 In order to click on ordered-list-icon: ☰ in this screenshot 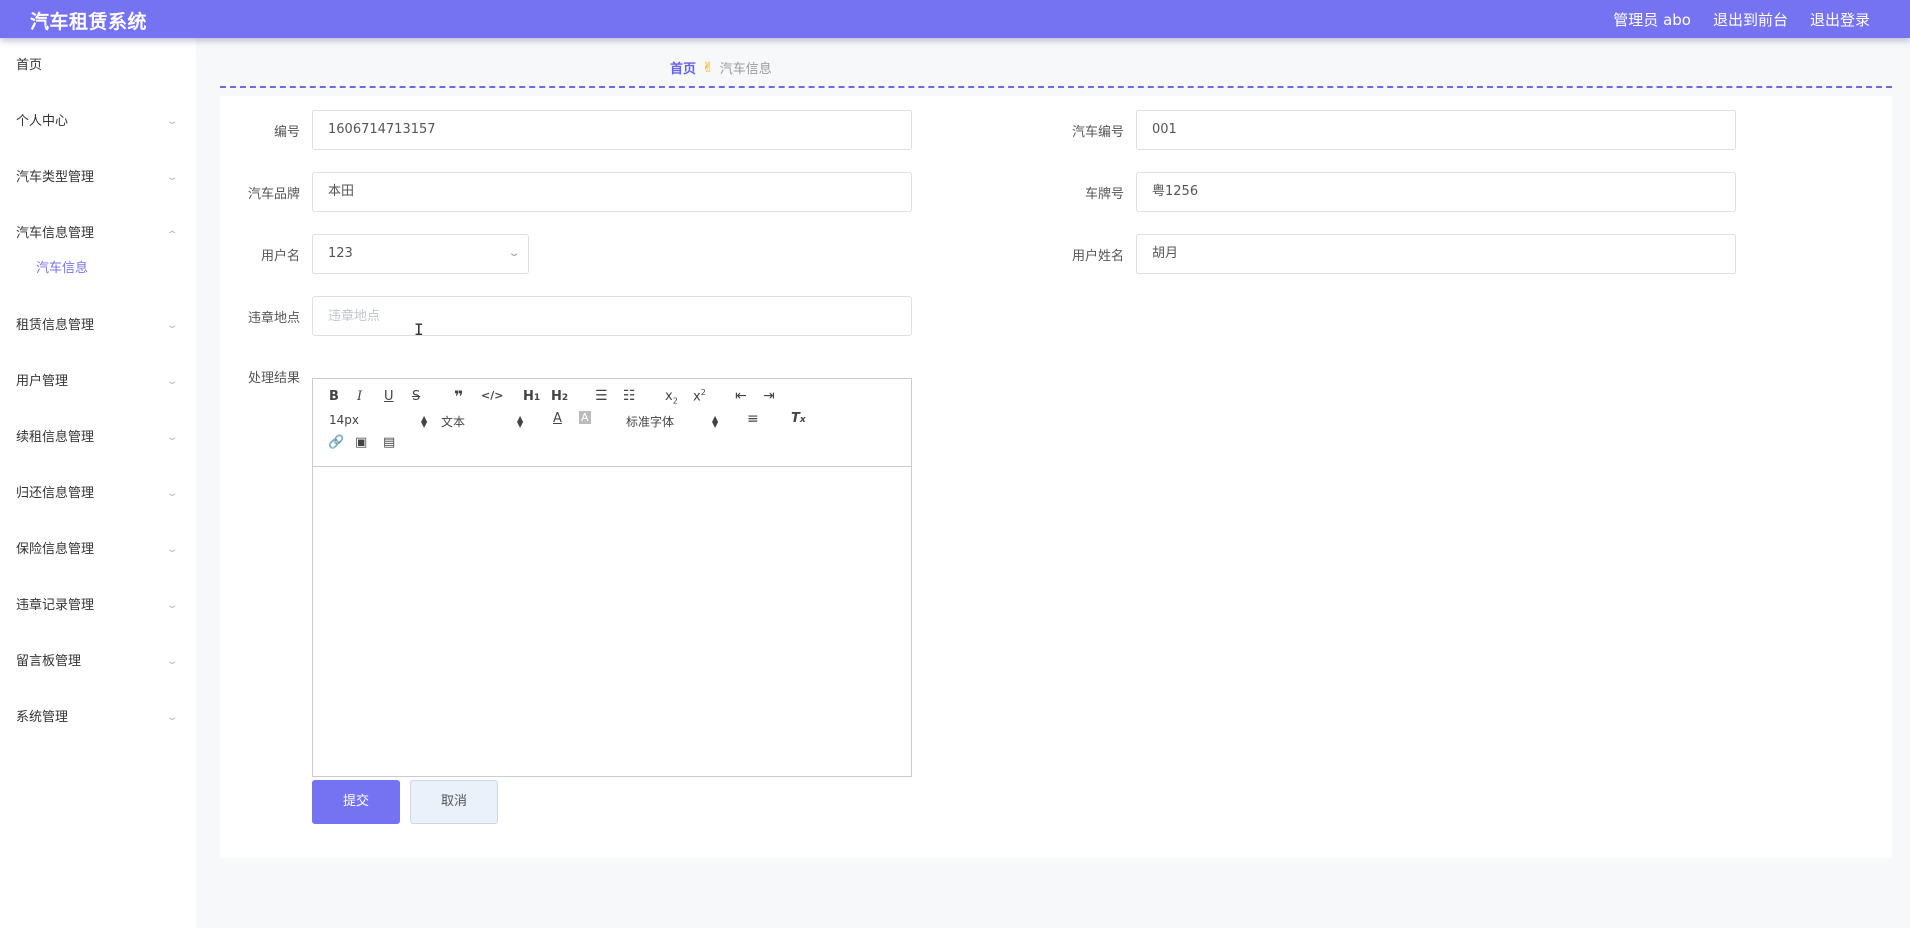, I will do `click(601, 396)`.